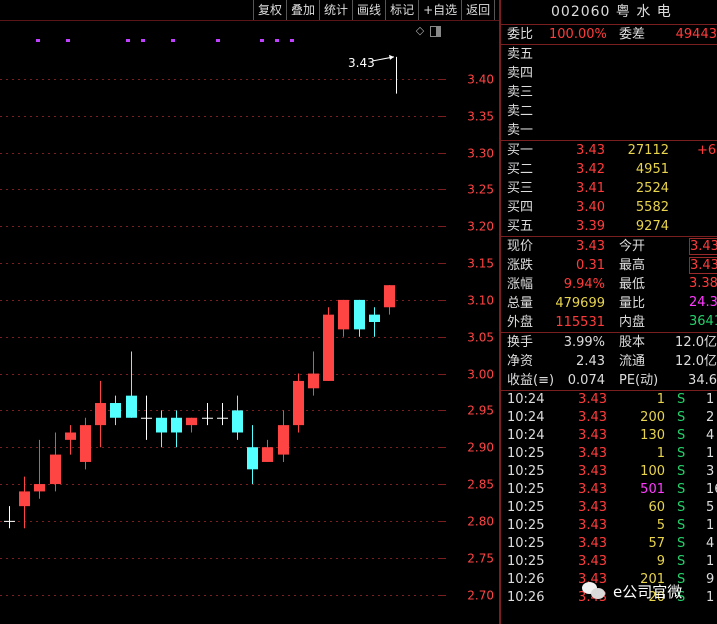 This screenshot has height=624, width=717. I want to click on buy-level-row: 买二 3.42 4951, so click(609, 169).